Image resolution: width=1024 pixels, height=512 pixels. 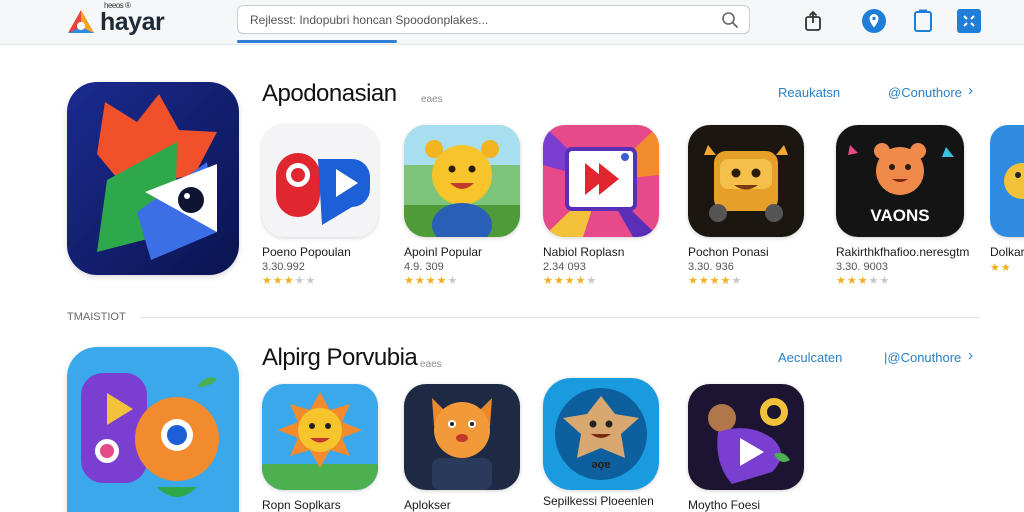 I want to click on app-name: Ropn Soplkars, so click(x=301, y=505).